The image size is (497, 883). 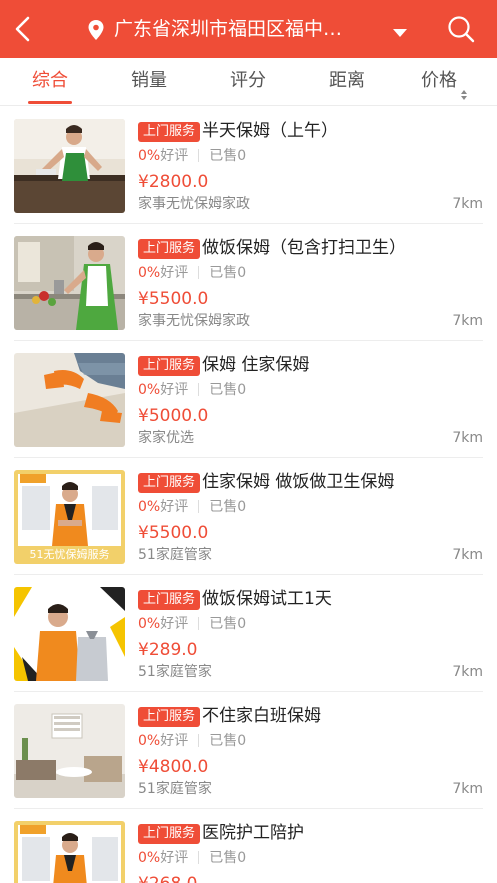 I want to click on active-tab-underline, so click(x=50, y=102).